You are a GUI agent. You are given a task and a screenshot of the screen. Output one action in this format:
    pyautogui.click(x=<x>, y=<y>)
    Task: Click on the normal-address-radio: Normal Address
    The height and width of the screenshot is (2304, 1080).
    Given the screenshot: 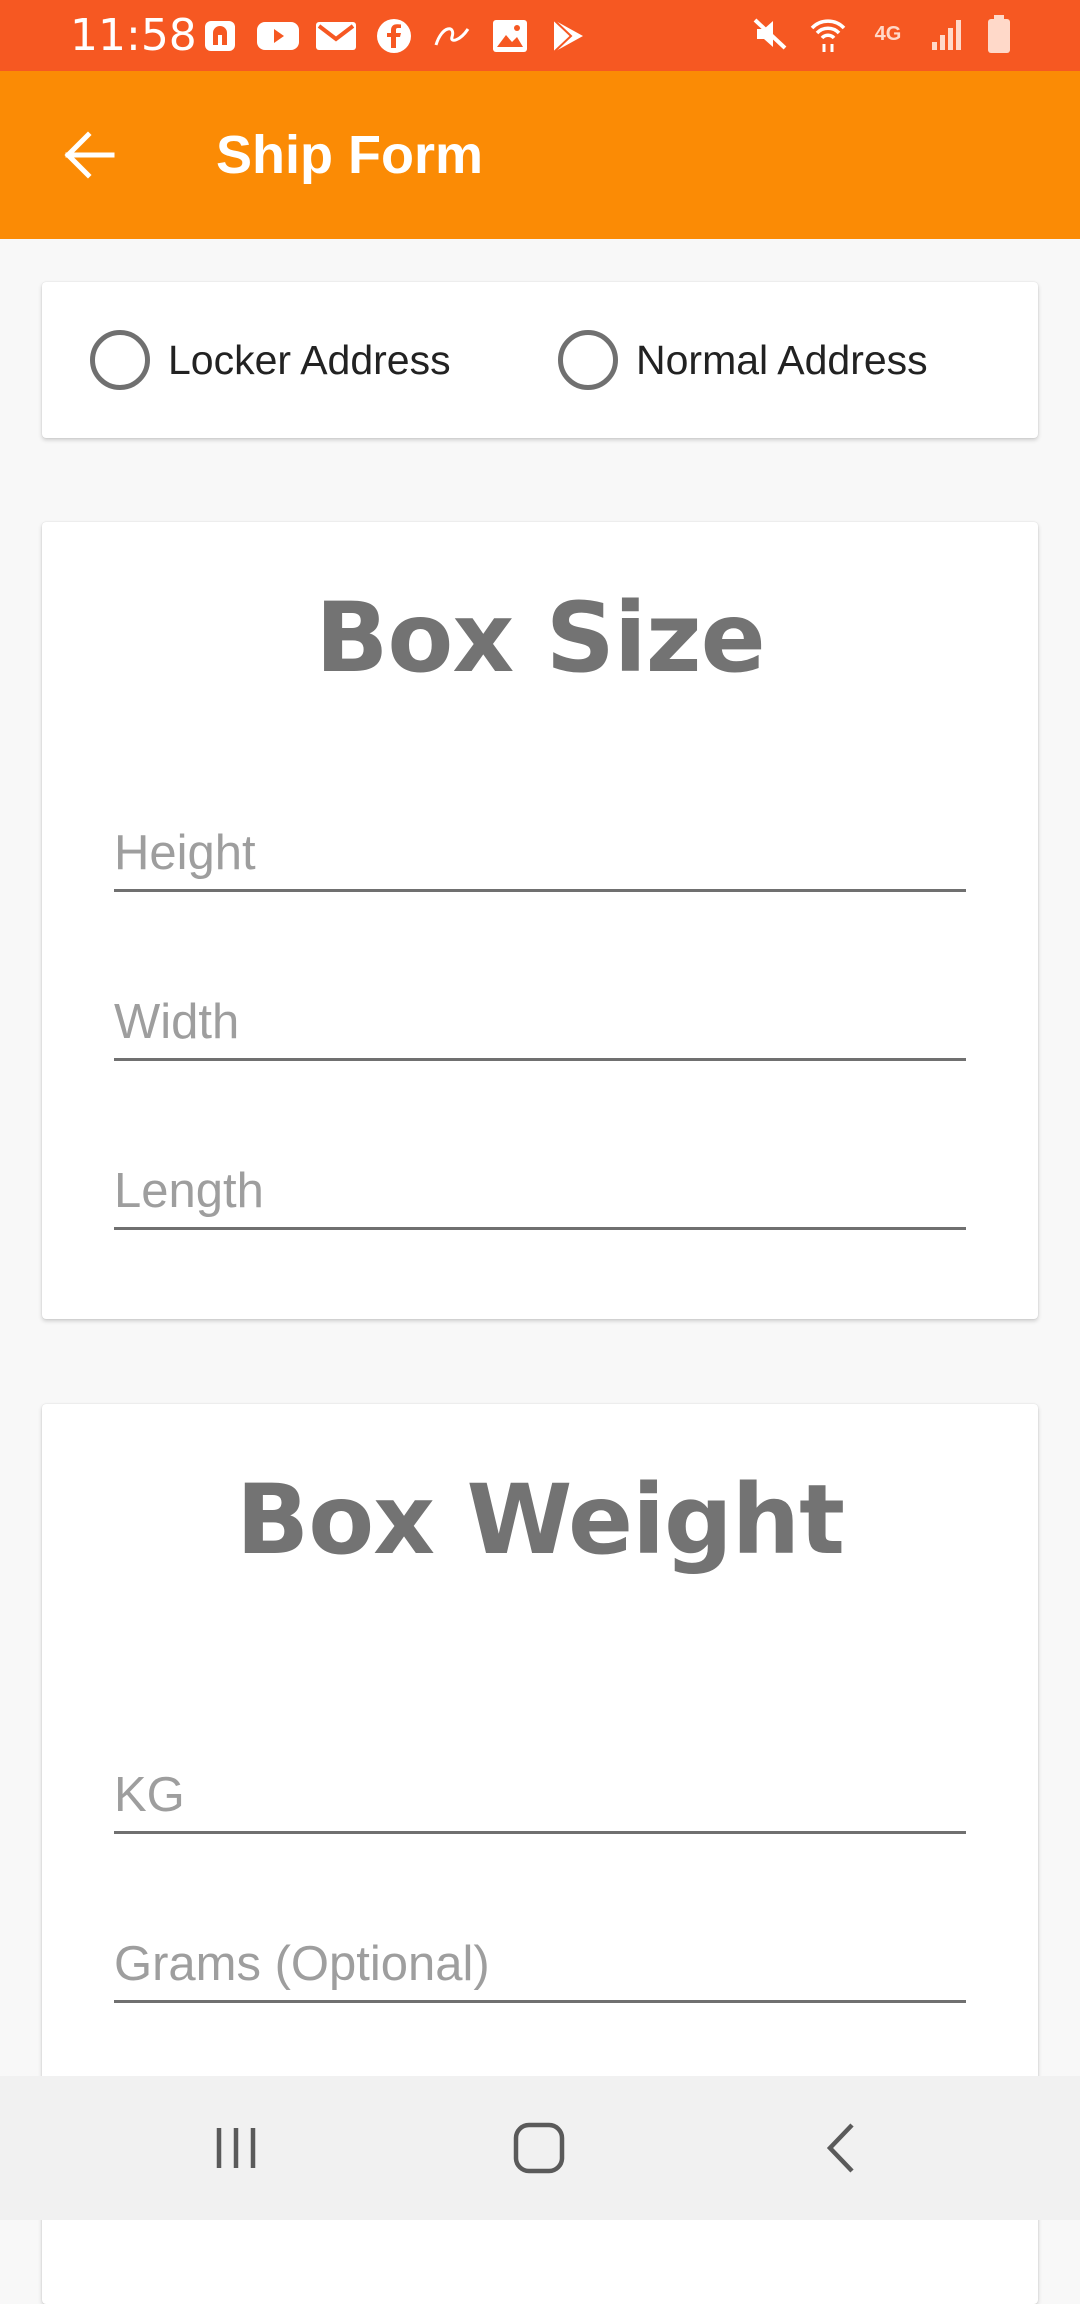 What is the action you would take?
    pyautogui.click(x=743, y=360)
    